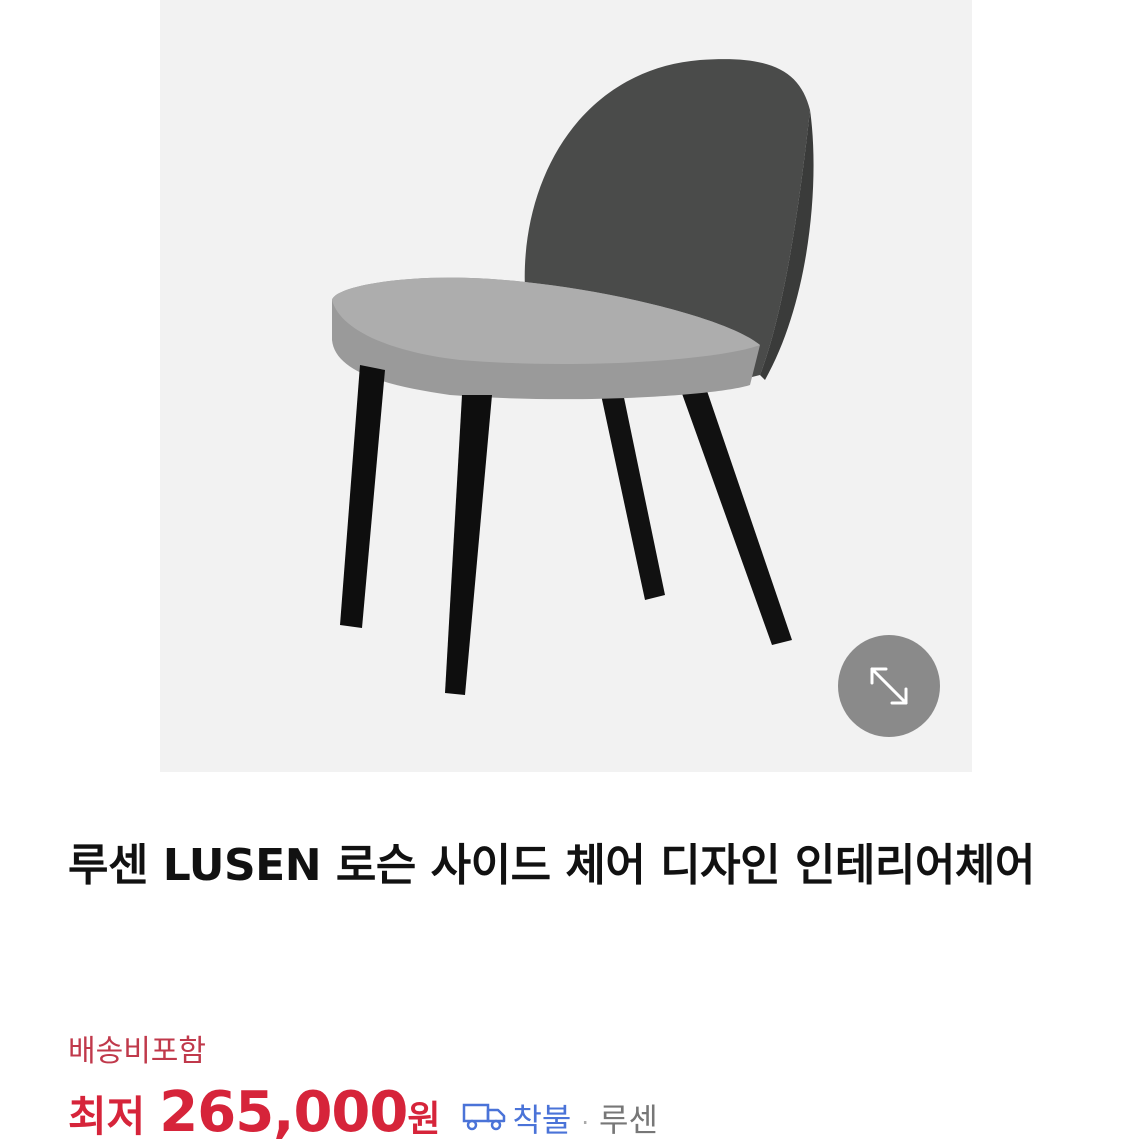  What do you see at coordinates (542, 1120) in the screenshot?
I see `delivery-type: 착불` at bounding box center [542, 1120].